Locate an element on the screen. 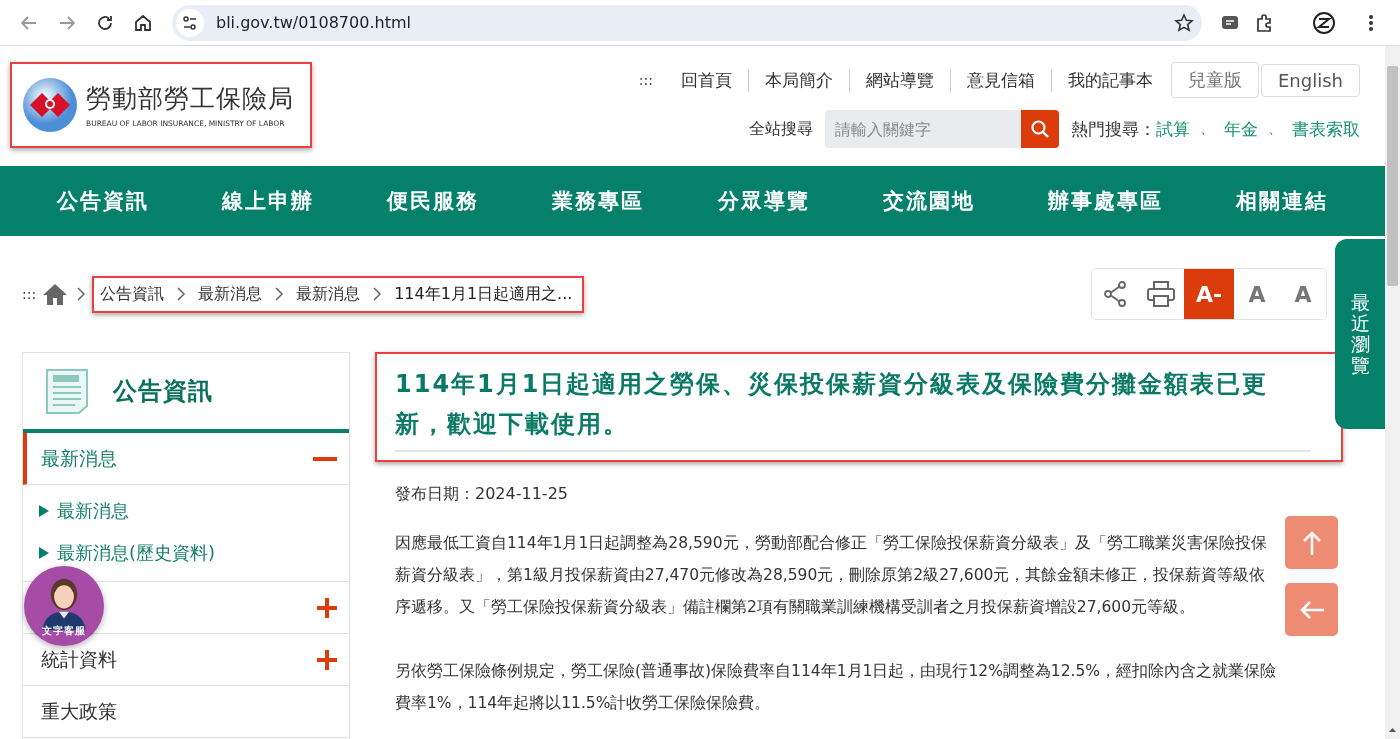 Image resolution: width=1400 pixels, height=739 pixels. nav-item: 交流園地 is located at coordinates (928, 201).